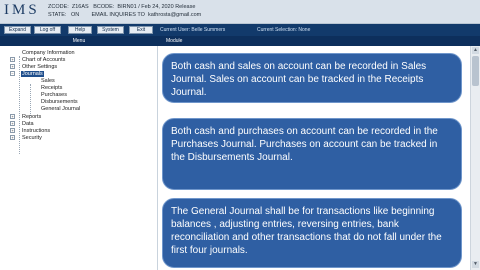  Describe the element at coordinates (48, 81) in the screenshot. I see `tree-item-sales: Sales` at that location.